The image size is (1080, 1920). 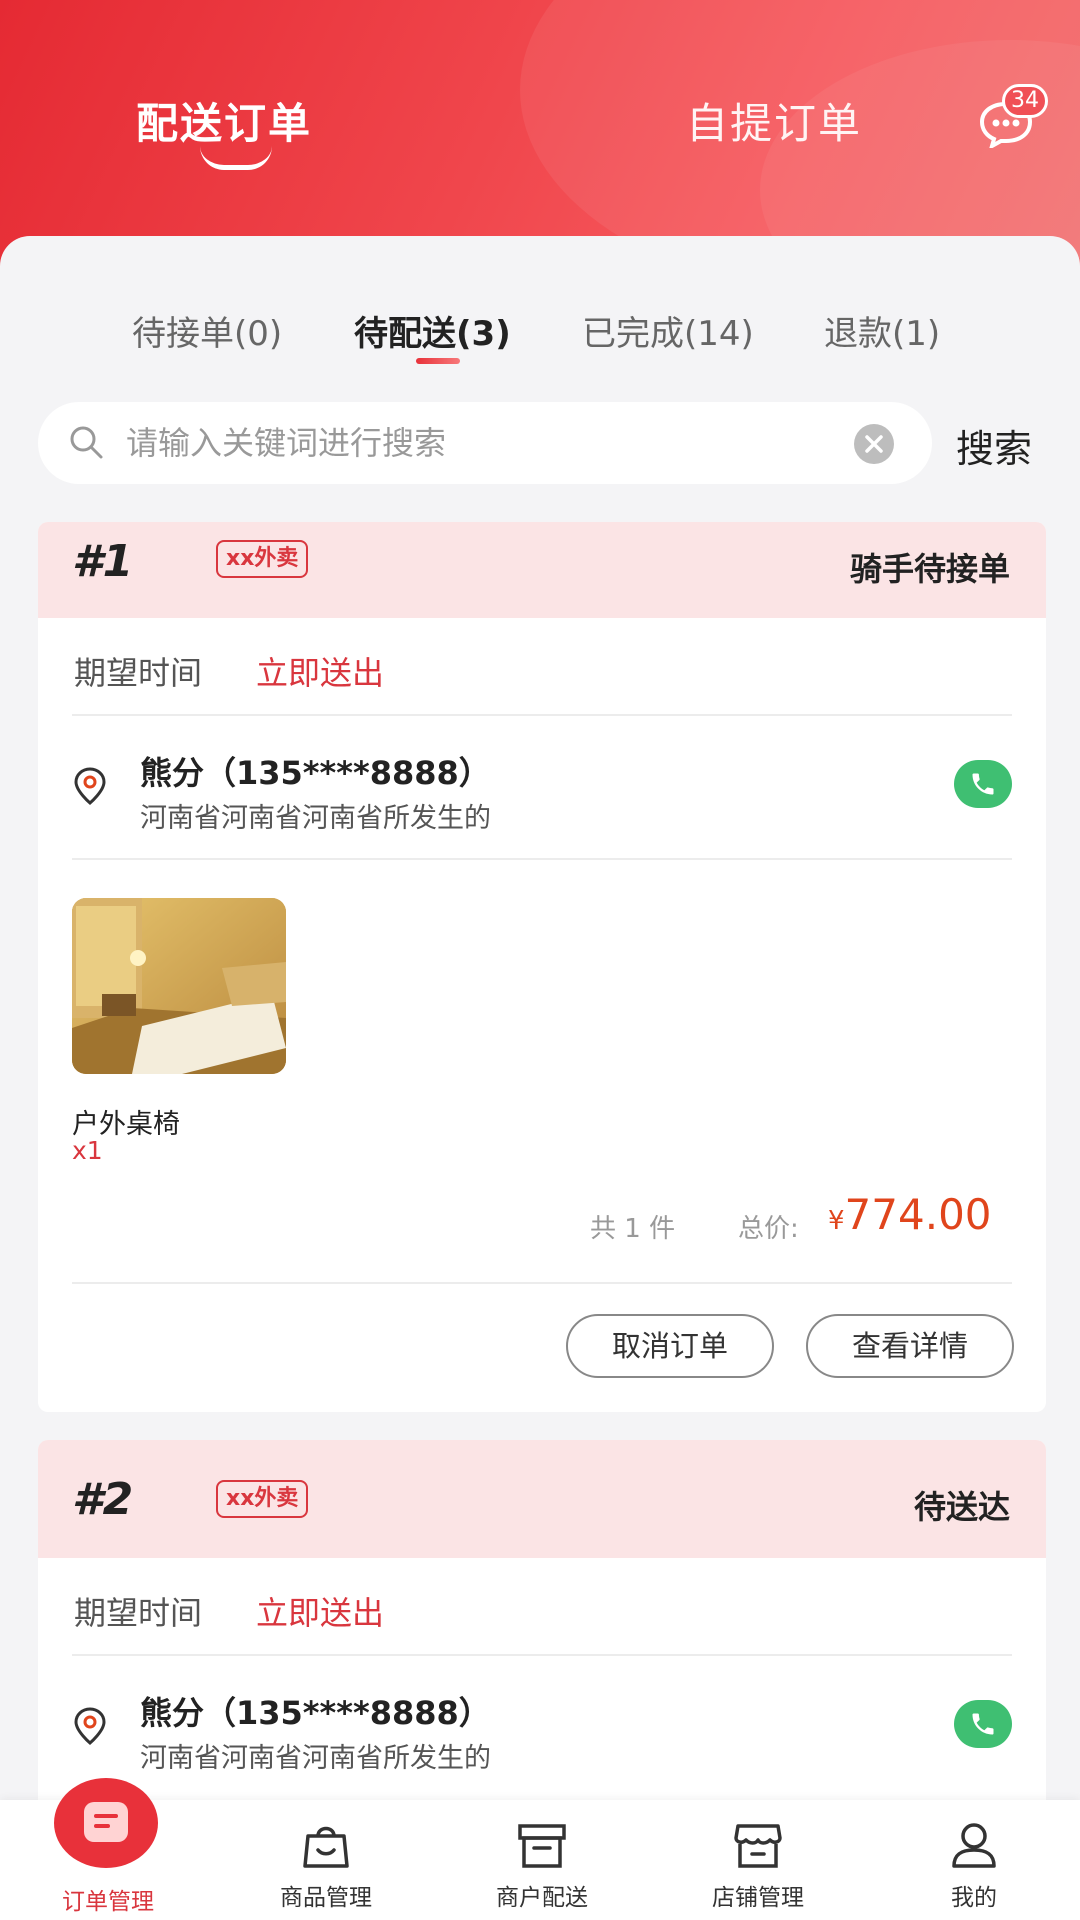 What do you see at coordinates (670, 1346) in the screenshot?
I see `cancel-order-button: 取消订单` at bounding box center [670, 1346].